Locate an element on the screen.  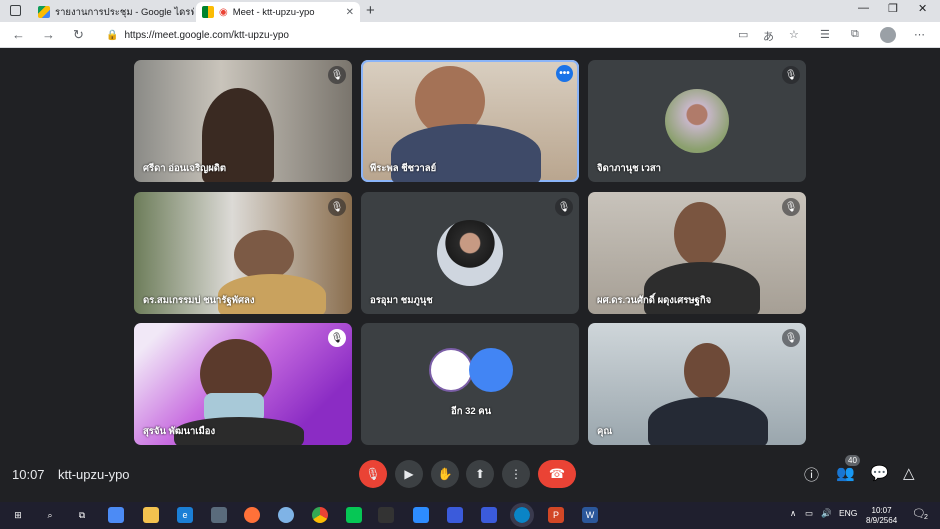
meet-icon is located at coordinates (208, 12).